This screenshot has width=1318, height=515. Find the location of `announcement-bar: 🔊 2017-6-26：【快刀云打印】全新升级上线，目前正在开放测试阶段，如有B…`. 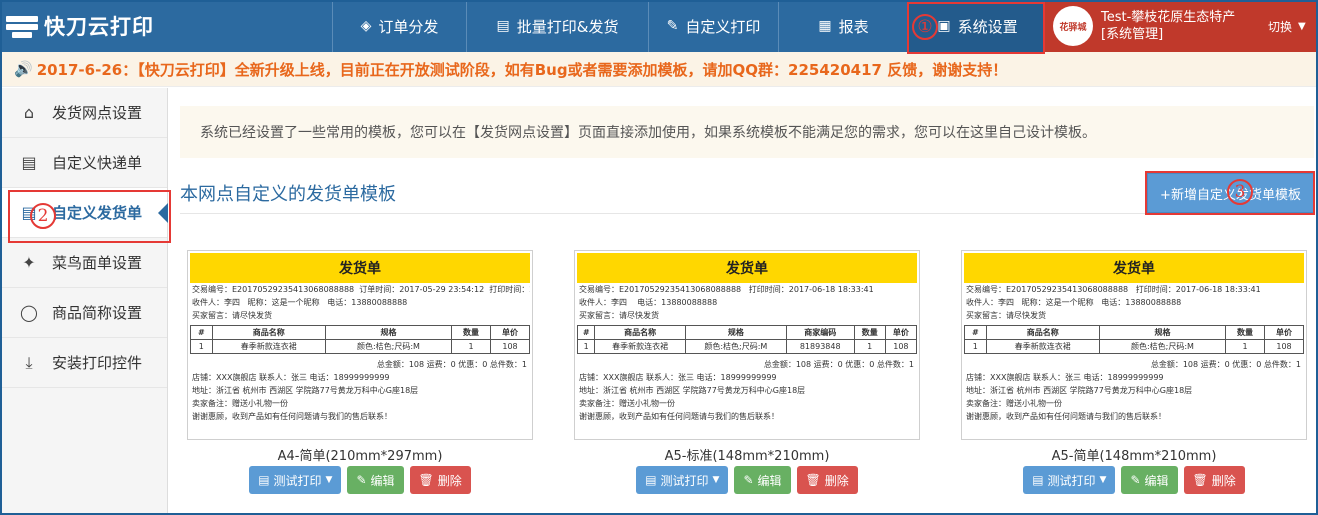

announcement-bar: 🔊 2017-6-26：【快刀云打印】全新升级上线，目前正在开放测试阶段，如有B… is located at coordinates (659, 69).